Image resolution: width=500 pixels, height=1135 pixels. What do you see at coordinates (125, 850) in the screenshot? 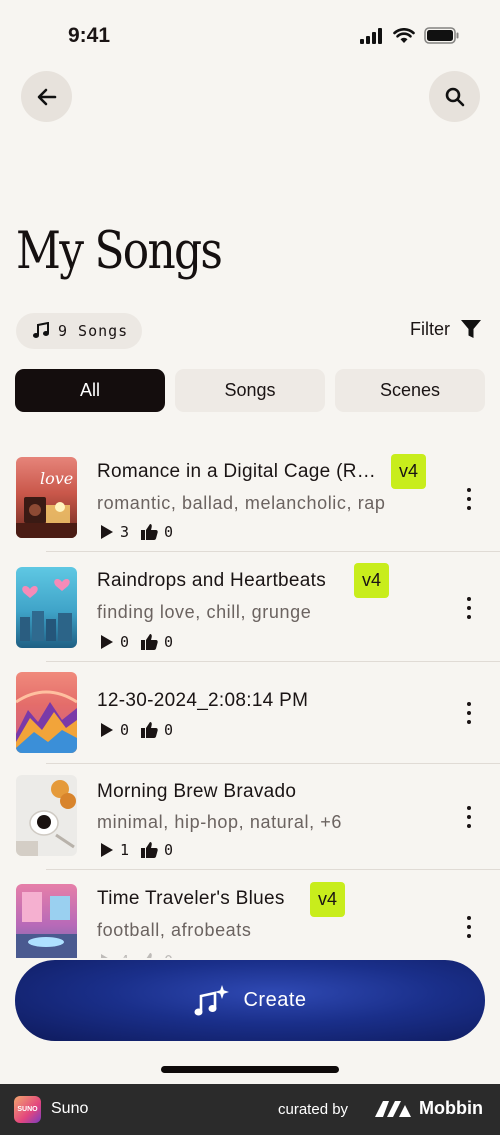
I see `play-count: 1` at bounding box center [125, 850].